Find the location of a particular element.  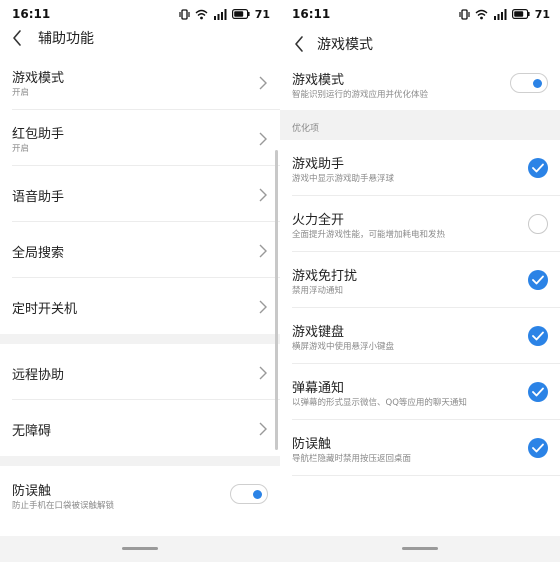

divider is located at coordinates (426, 475).